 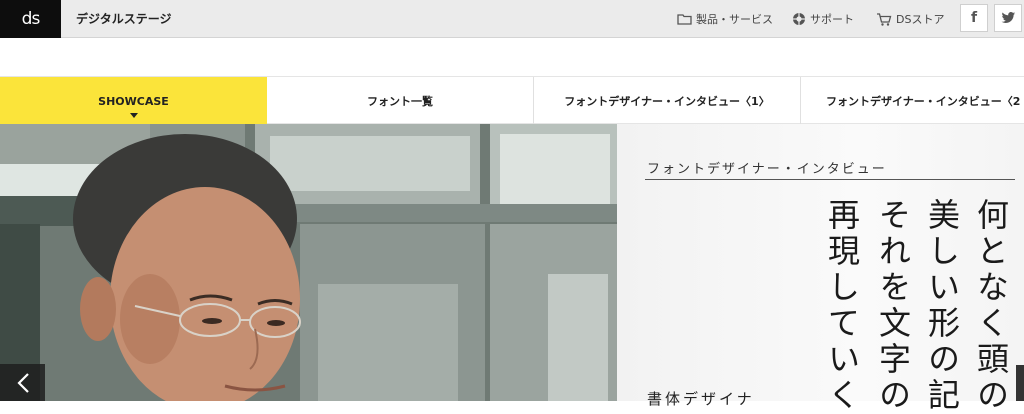 I want to click on ds-store-link-label: DSストア, so click(x=920, y=19).